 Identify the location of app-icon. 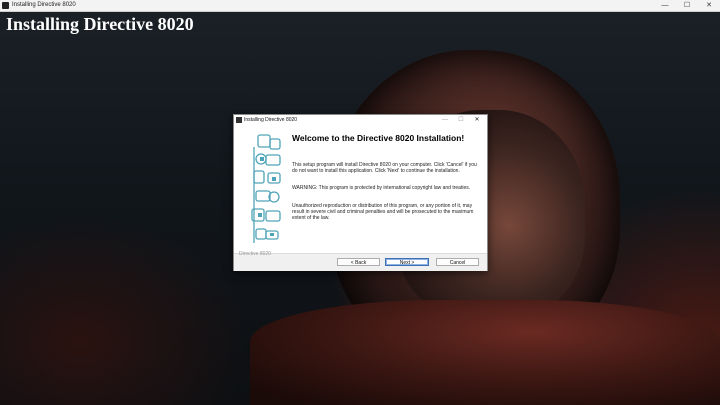
(5, 5).